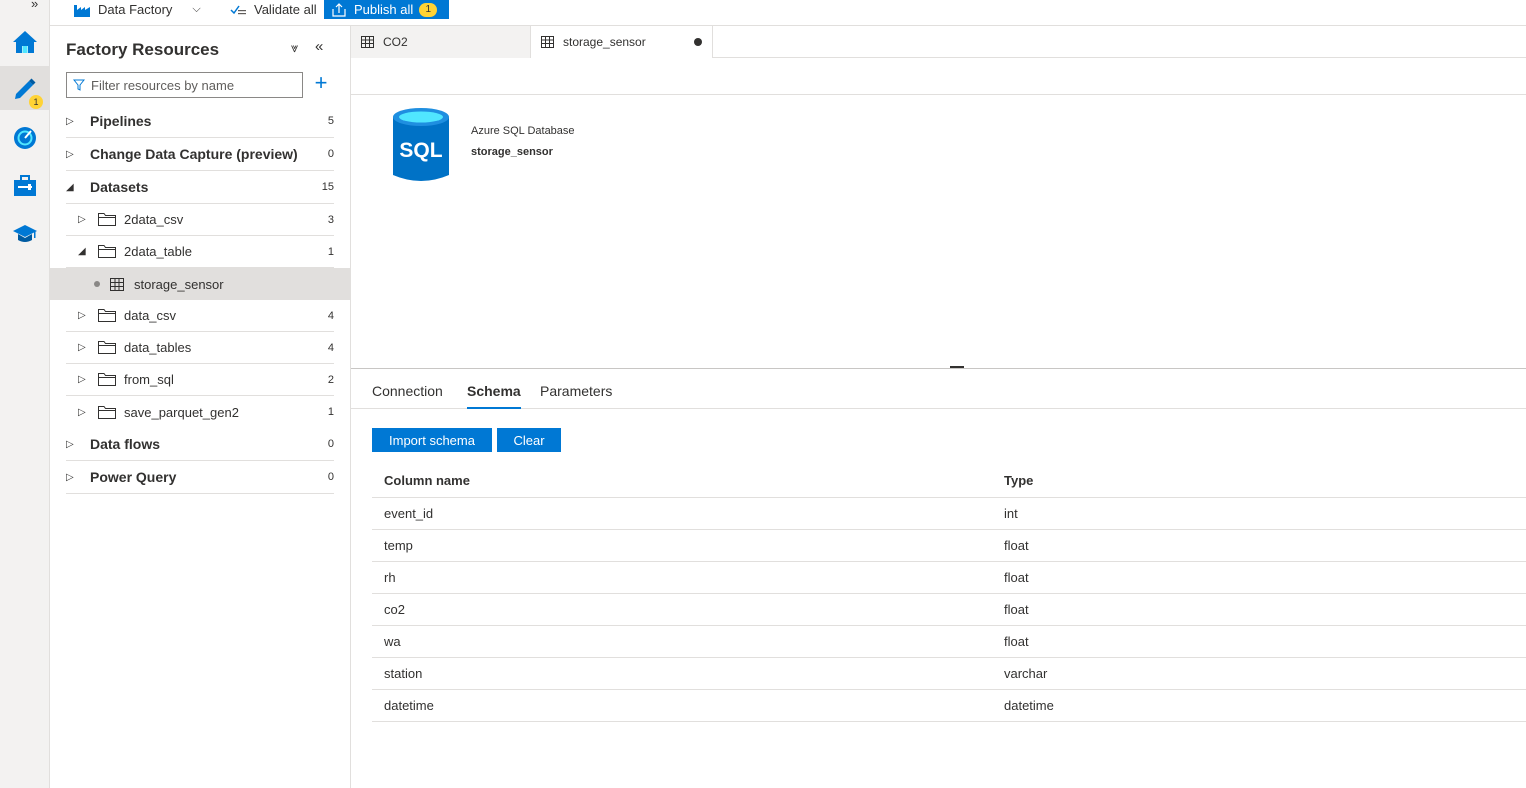 The image size is (1526, 788). What do you see at coordinates (327, 187) in the screenshot?
I see `category-count: 15` at bounding box center [327, 187].